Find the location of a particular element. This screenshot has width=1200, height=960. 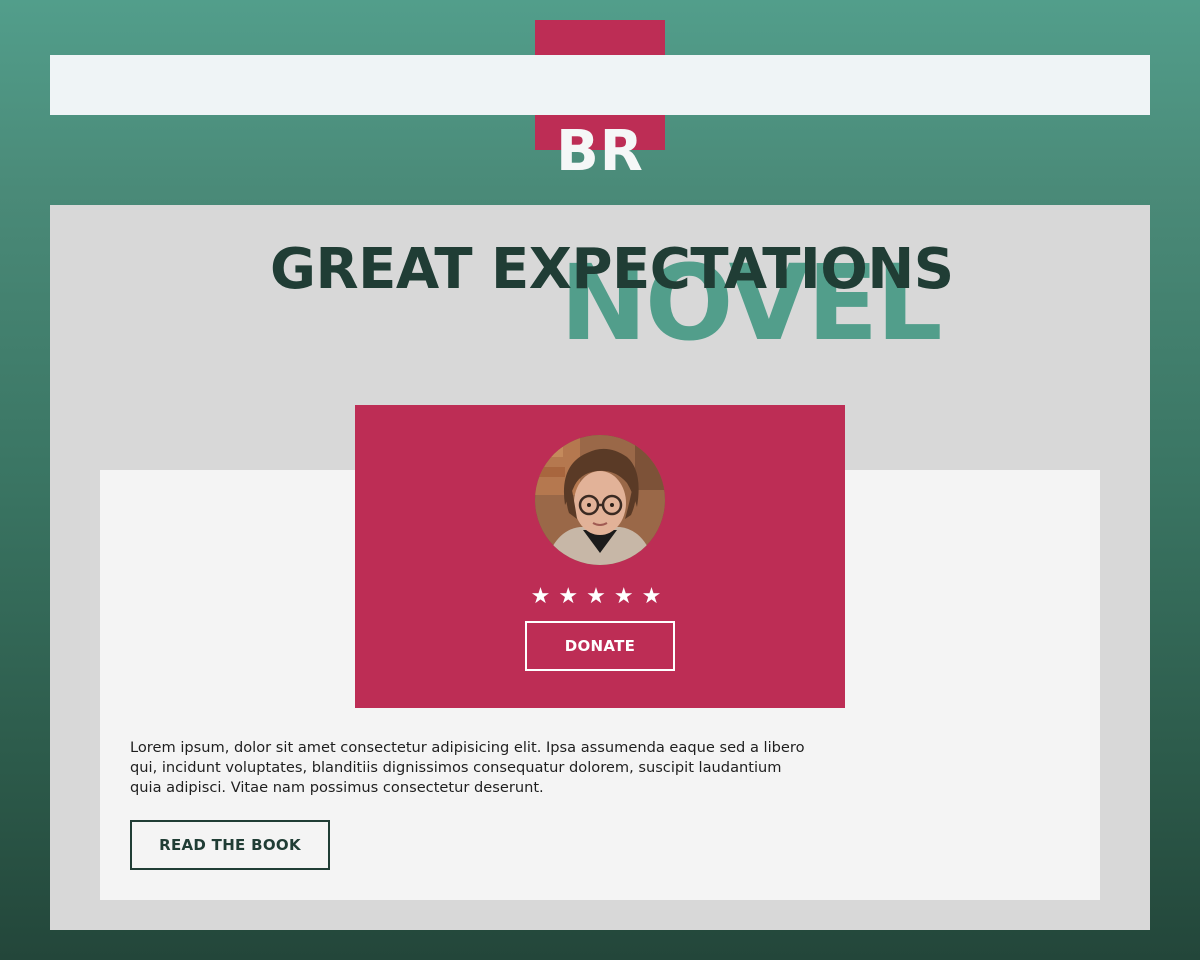

page-title: GREAT EXPECTATIONS is located at coordinates (612, 269).